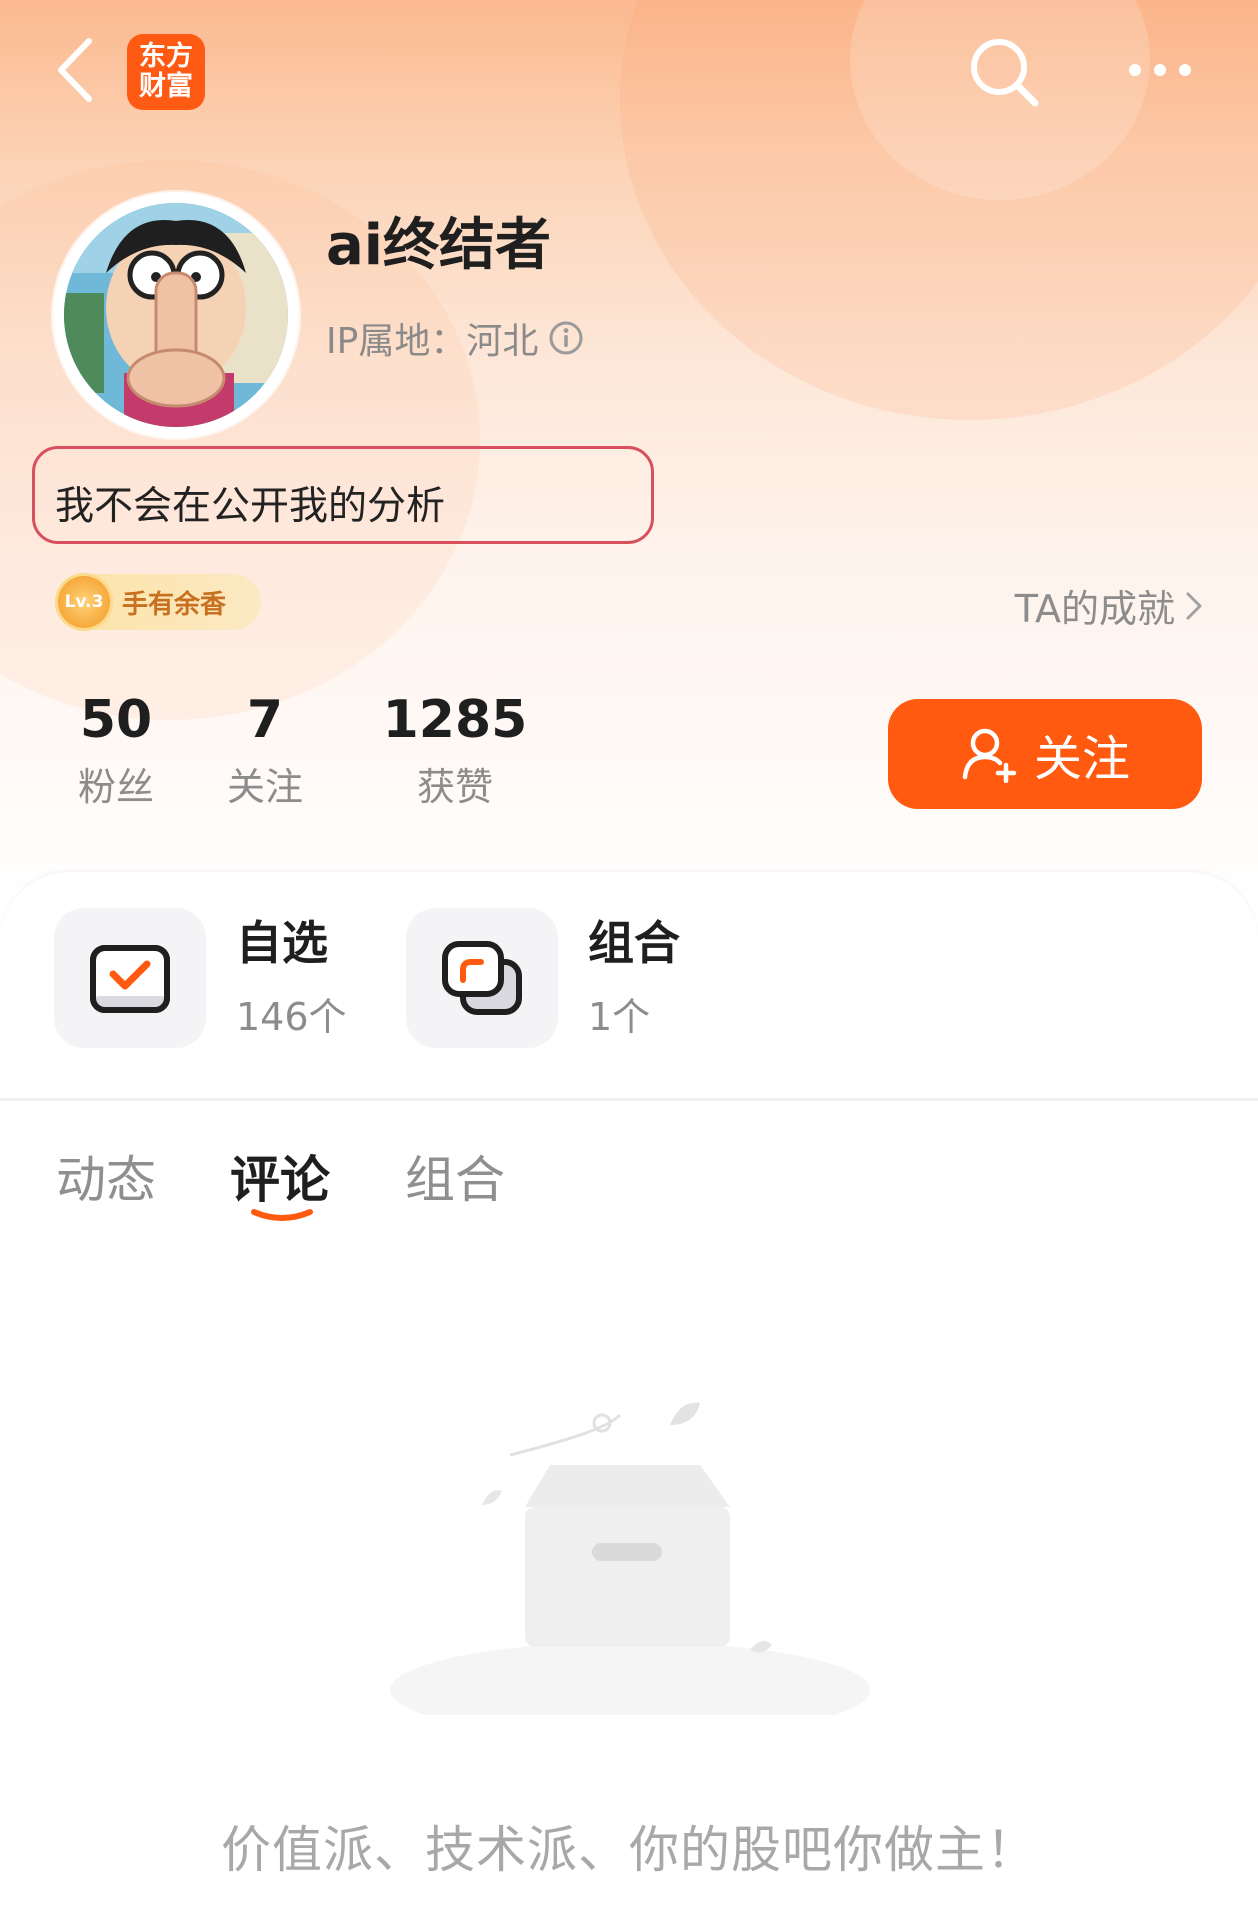  I want to click on achievements-label: TA的成就, so click(1094, 609).